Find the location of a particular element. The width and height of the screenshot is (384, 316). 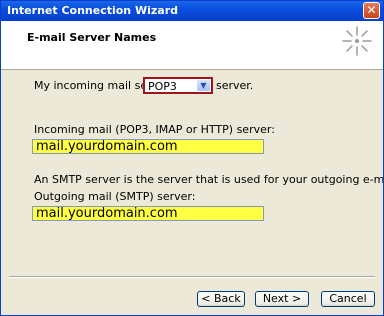

next-button: Next > is located at coordinates (282, 299).